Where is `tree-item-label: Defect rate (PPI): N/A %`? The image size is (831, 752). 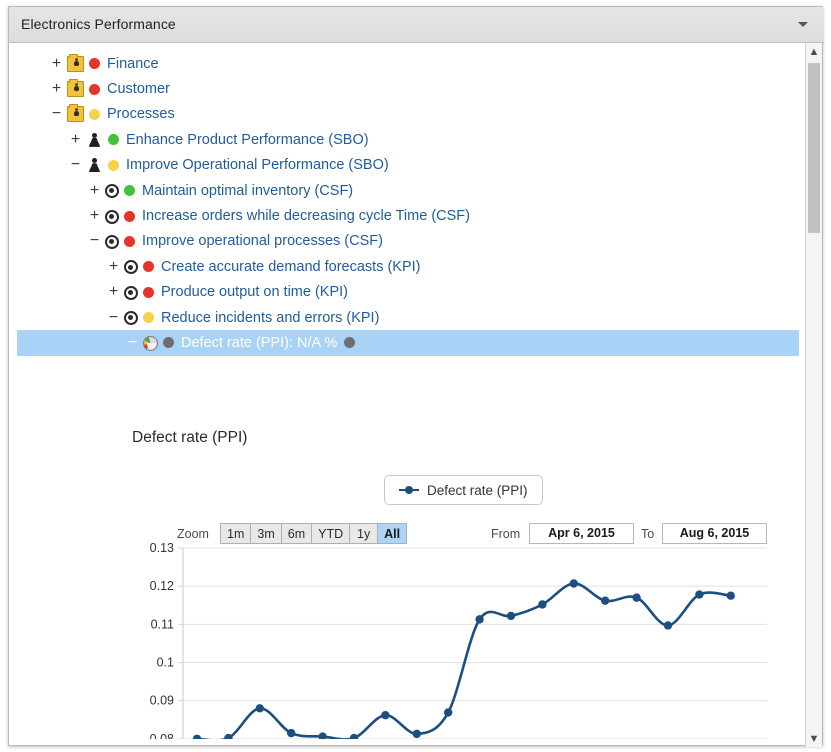 tree-item-label: Defect rate (PPI): N/A % is located at coordinates (259, 342).